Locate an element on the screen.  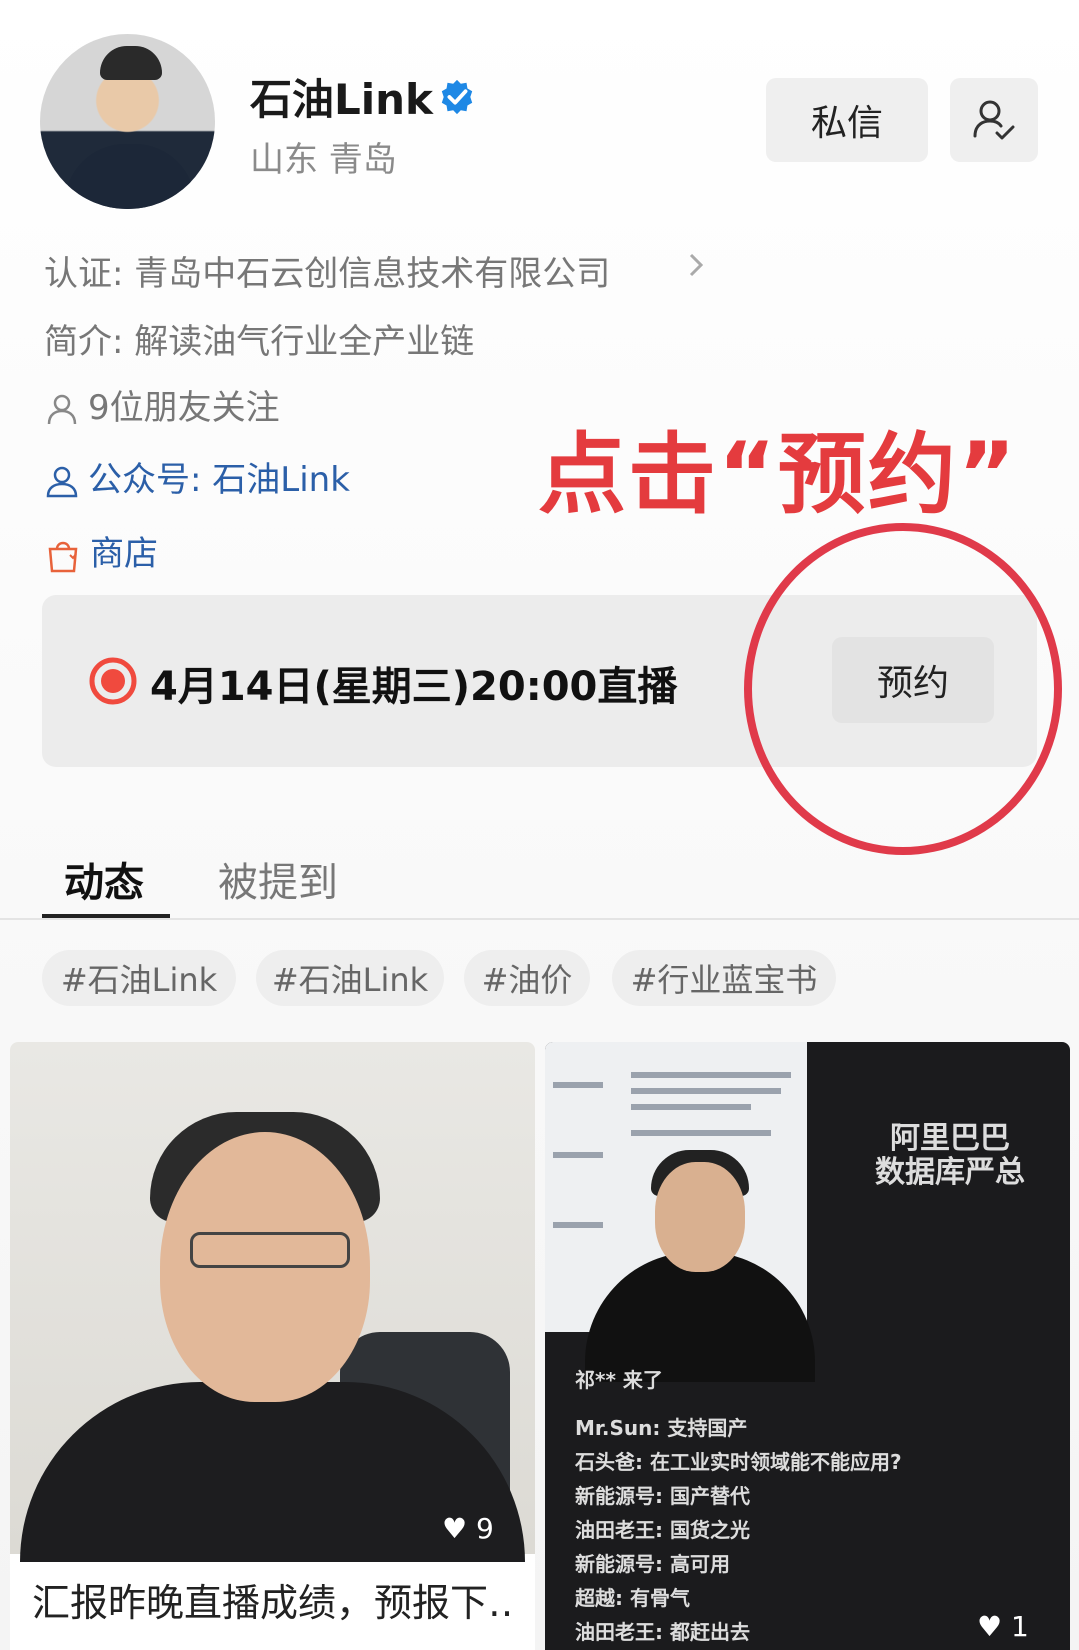
annotation-circle is located at coordinates (903, 689).